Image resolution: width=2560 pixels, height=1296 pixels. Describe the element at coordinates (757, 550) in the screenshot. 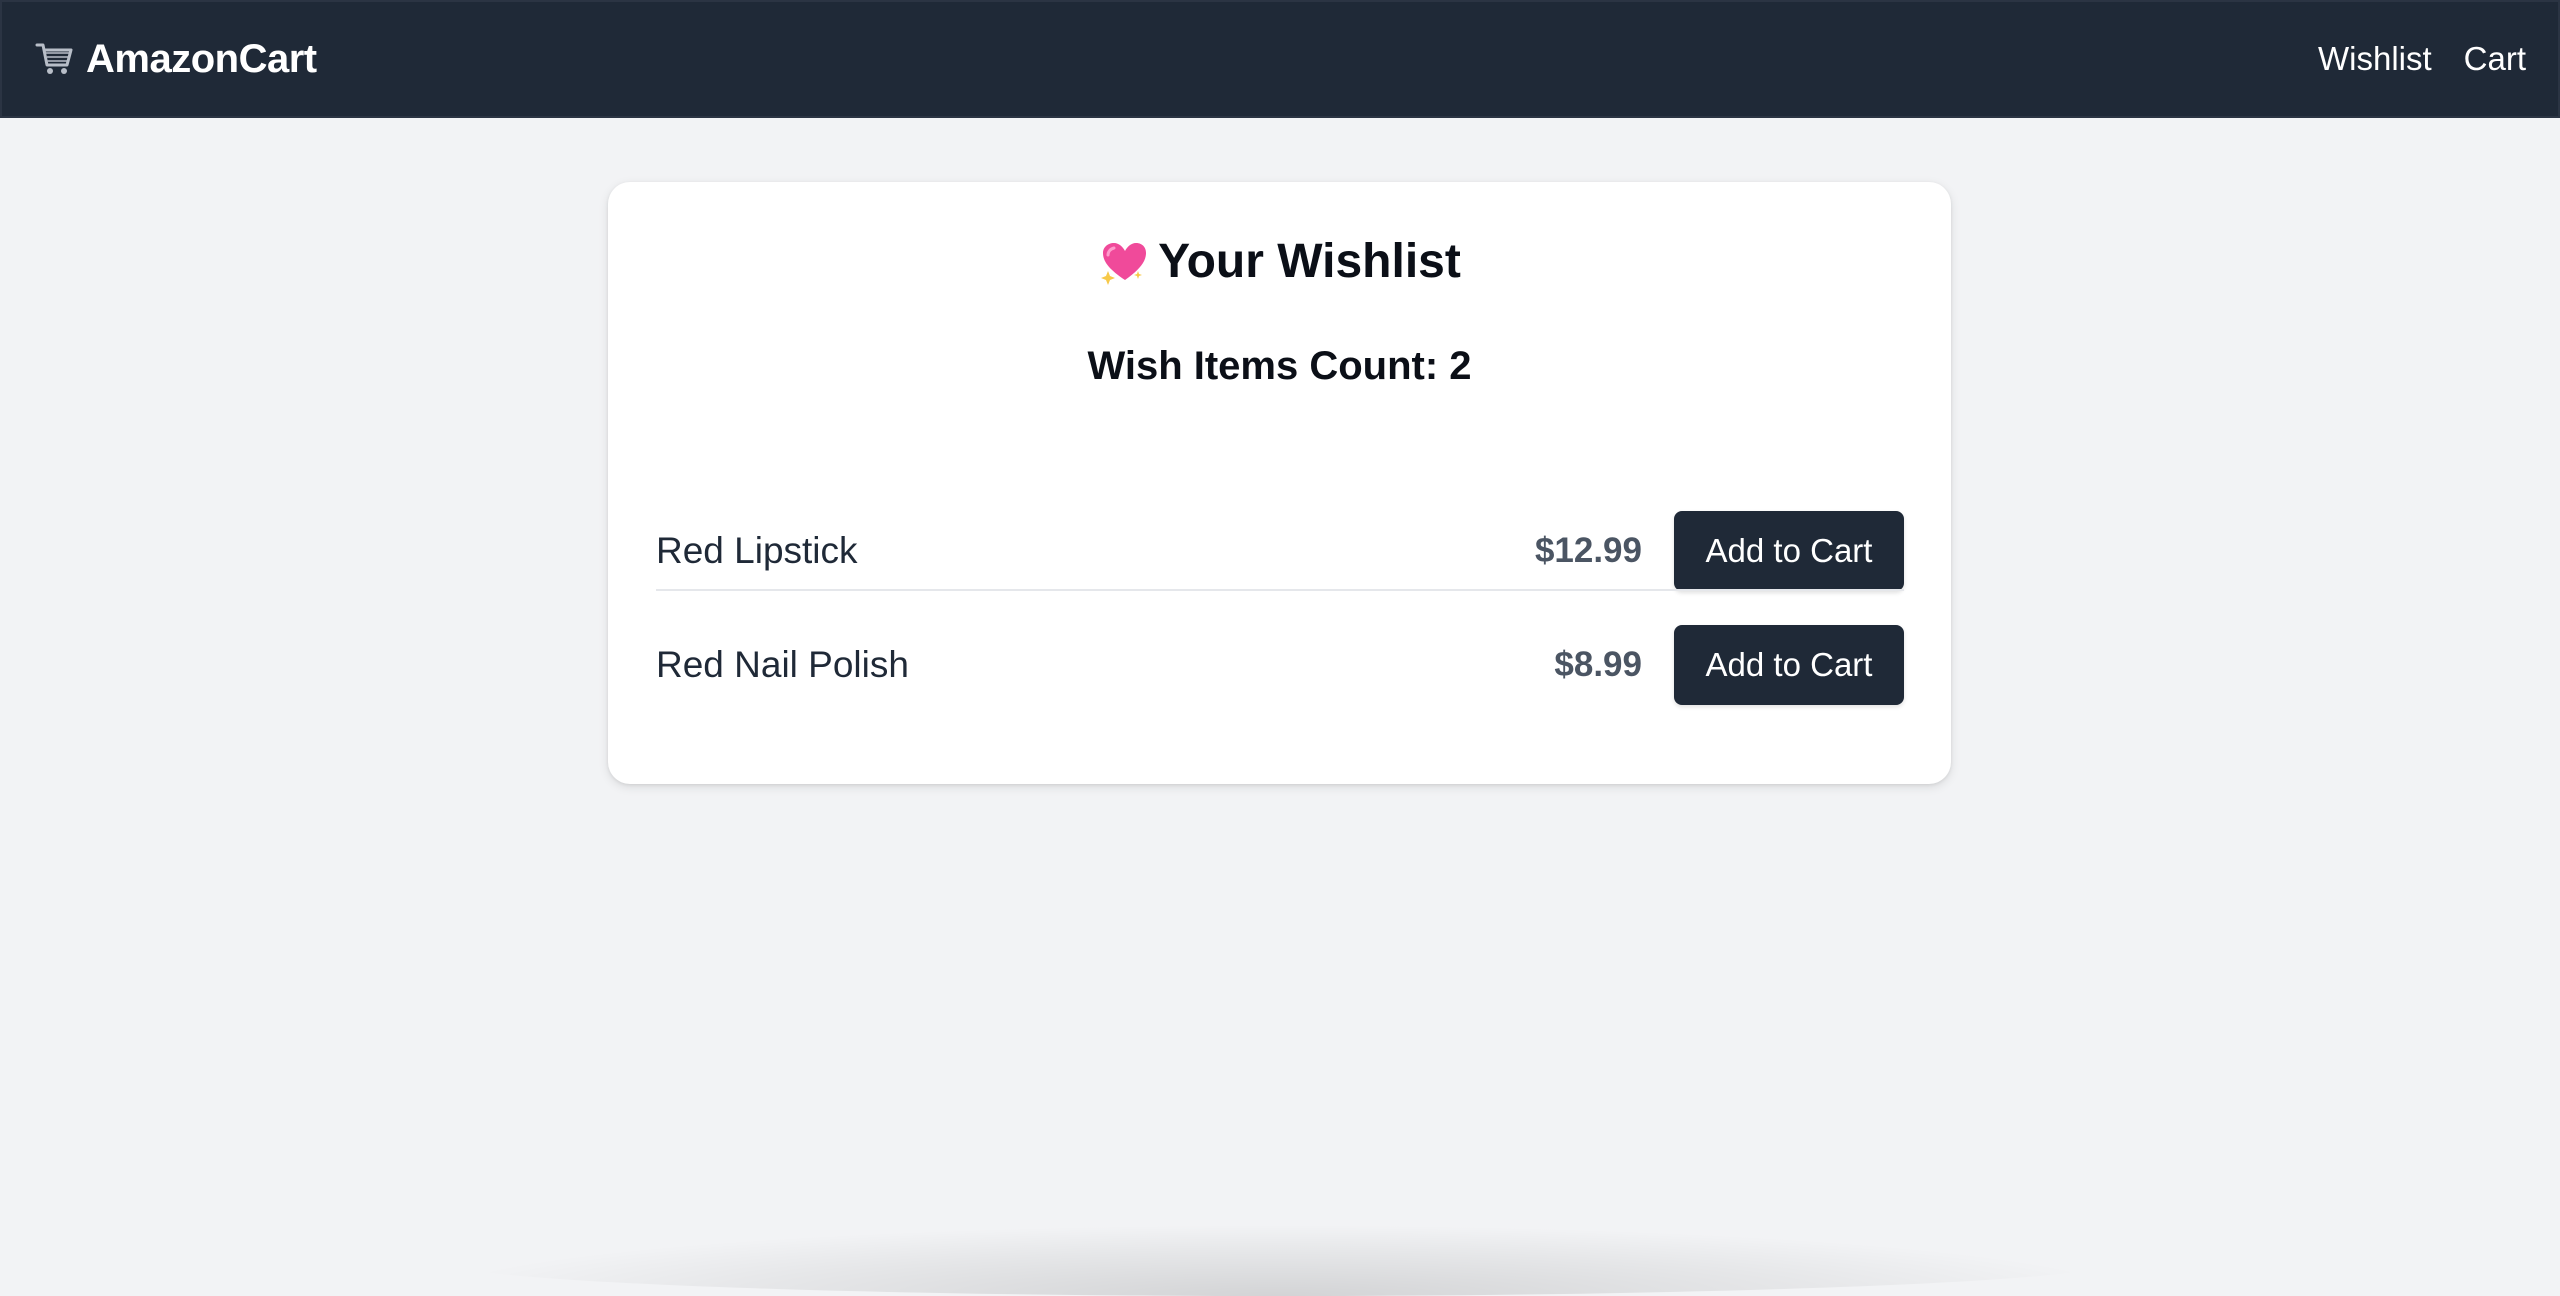

I see `item-name: Red Lipstick` at that location.